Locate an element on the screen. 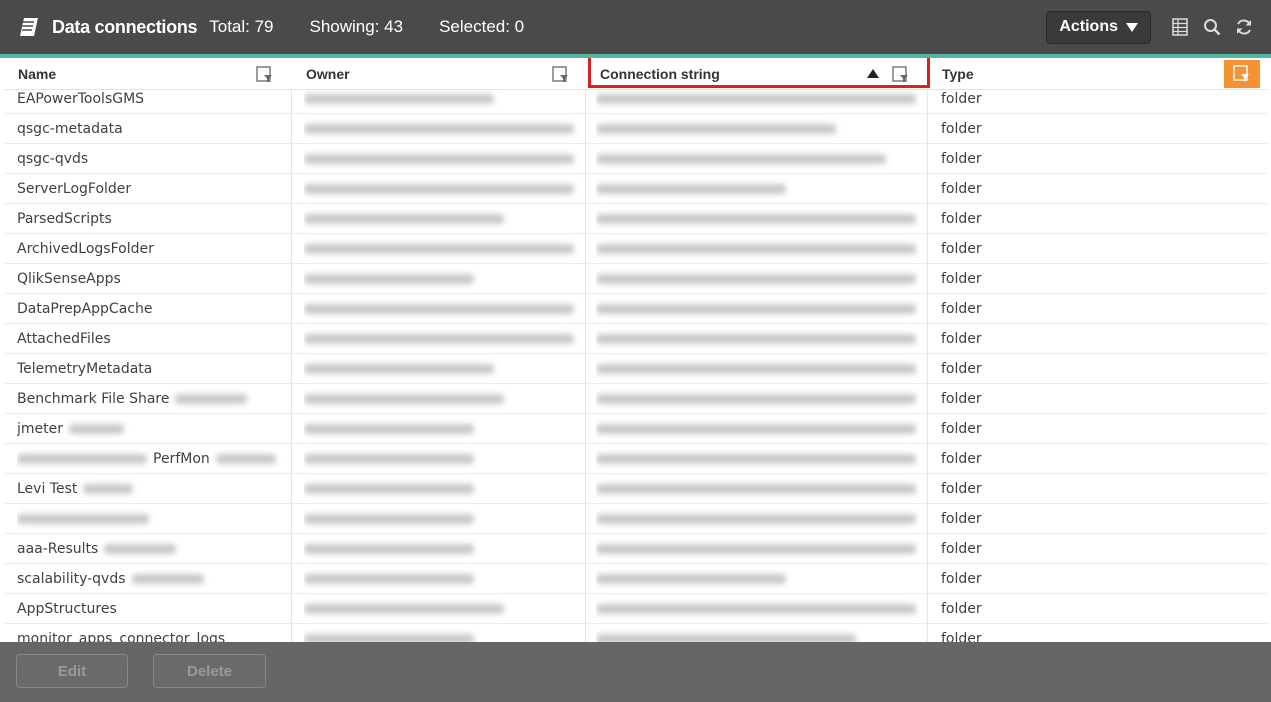 The width and height of the screenshot is (1271, 702). table-row: AttachedFiles folder is located at coordinates (635, 339).